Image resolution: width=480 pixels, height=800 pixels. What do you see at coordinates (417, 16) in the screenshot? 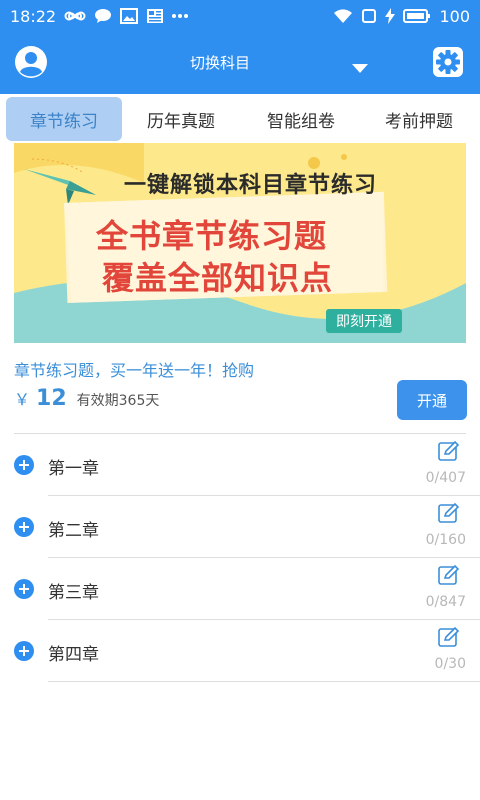
I see `battery-icon` at bounding box center [417, 16].